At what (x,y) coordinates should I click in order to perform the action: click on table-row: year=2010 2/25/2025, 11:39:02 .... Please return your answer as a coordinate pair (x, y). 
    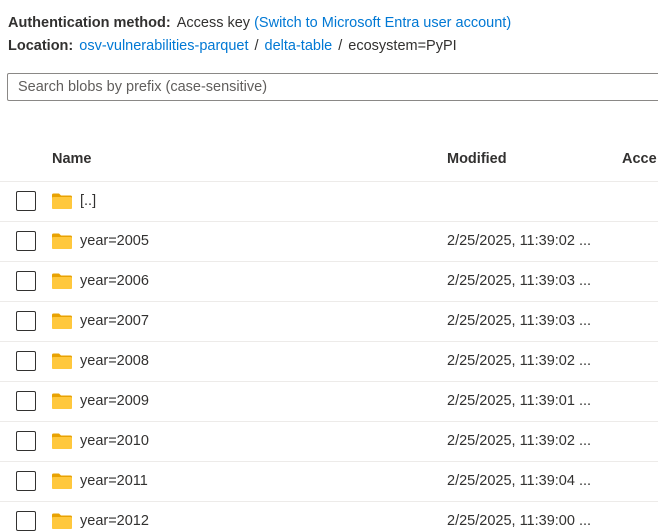
    Looking at the image, I should click on (329, 442).